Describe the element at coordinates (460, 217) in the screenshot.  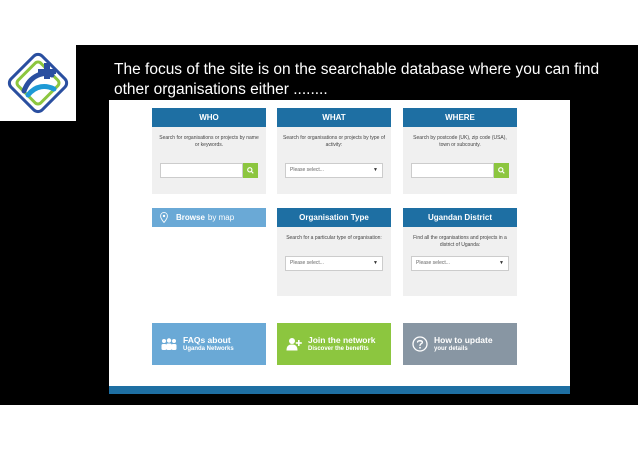
I see `district-title: Ugandan District` at that location.